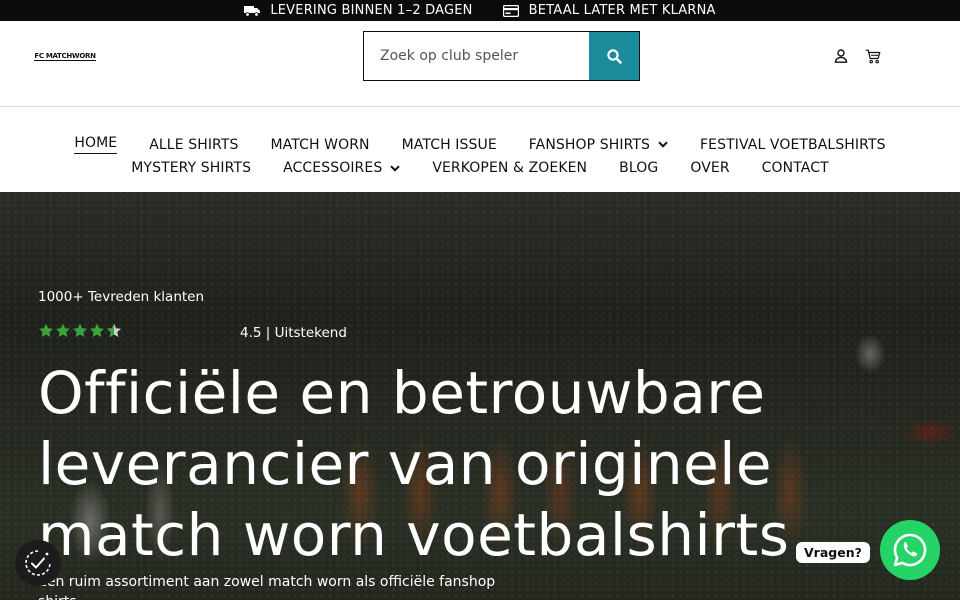 The image size is (960, 600). I want to click on site-logo: FC MATCHWORN, so click(65, 56).